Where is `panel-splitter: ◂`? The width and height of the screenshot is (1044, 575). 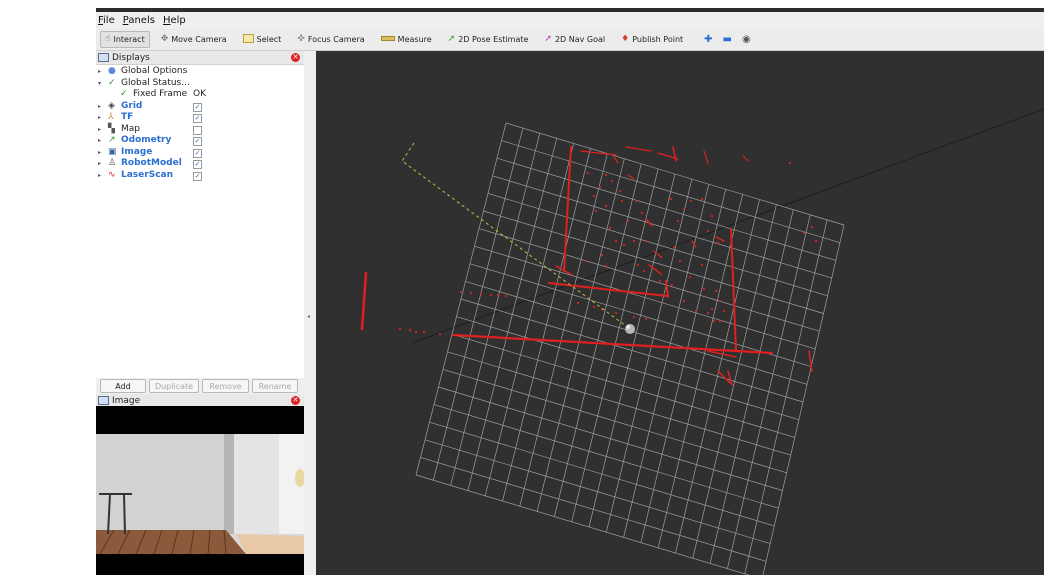 panel-splitter: ◂ is located at coordinates (310, 313).